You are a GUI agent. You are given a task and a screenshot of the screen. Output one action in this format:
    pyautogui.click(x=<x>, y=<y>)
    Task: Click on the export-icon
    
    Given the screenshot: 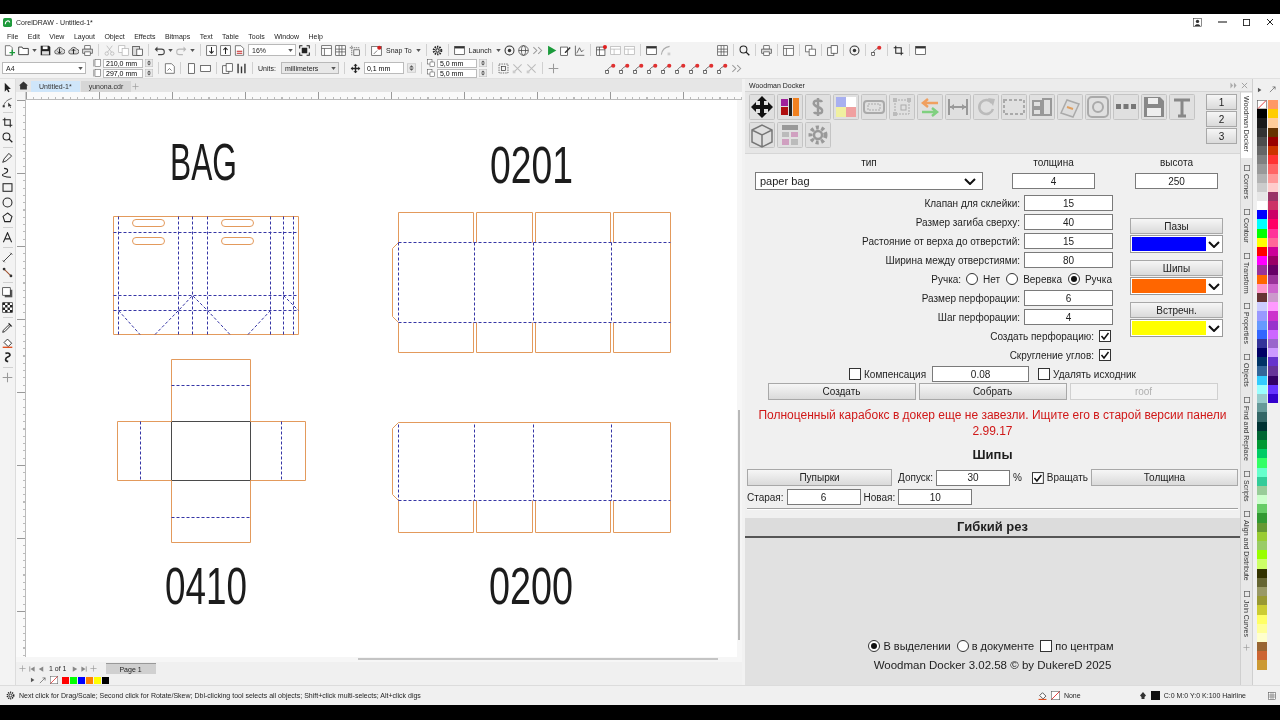 What is the action you would take?
    pyautogui.click(x=225, y=50)
    